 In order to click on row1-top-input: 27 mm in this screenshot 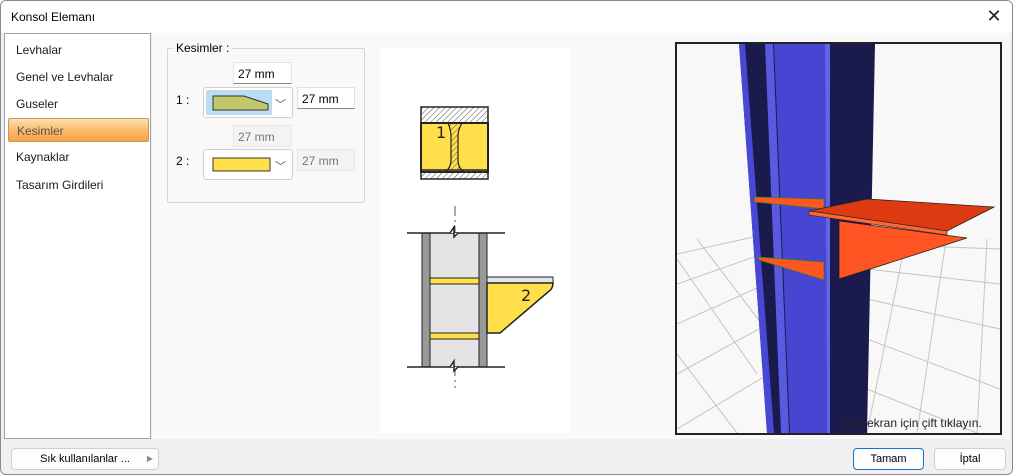, I will do `click(262, 73)`.